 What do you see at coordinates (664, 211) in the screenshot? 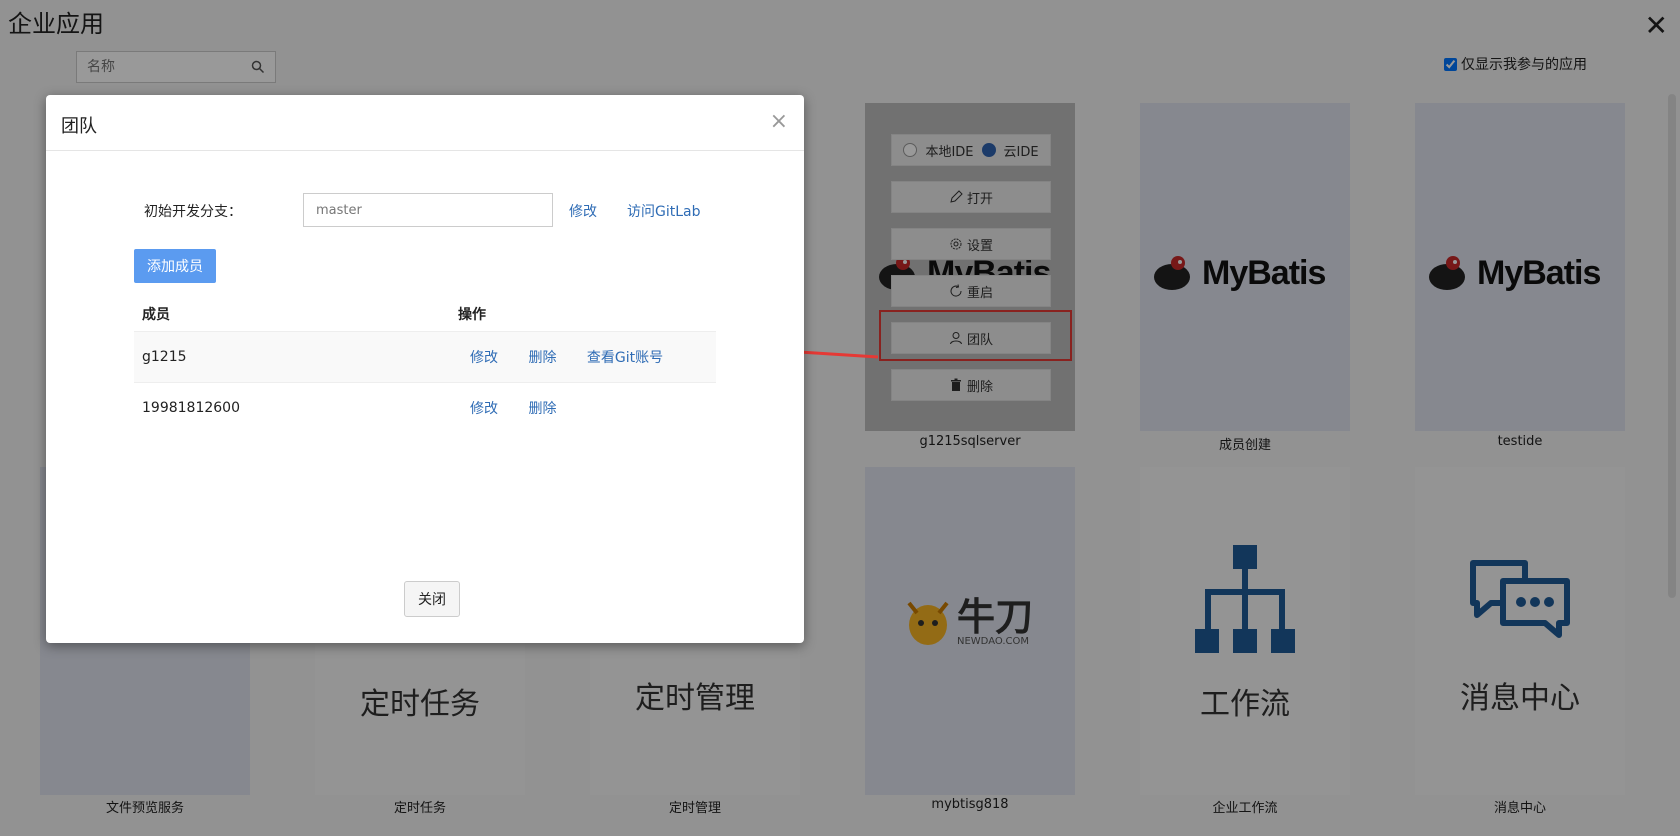
I see `visit-gitlab-link: 访问GitLab` at bounding box center [664, 211].